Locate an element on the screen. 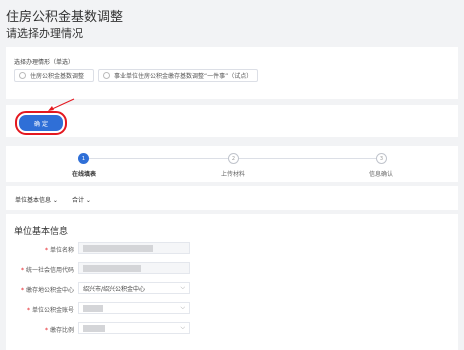 Image resolution: width=464 pixels, height=350 pixels. step-1-label: 在线填表 is located at coordinates (84, 174).